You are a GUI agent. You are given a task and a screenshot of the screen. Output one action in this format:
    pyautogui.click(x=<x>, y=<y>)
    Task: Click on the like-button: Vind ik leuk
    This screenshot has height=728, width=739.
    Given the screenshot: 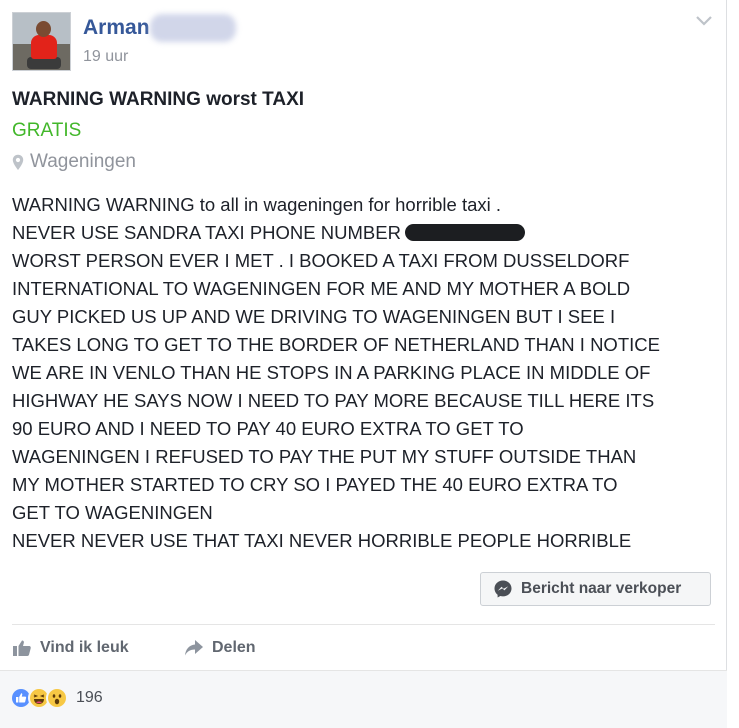 What is the action you would take?
    pyautogui.click(x=70, y=648)
    